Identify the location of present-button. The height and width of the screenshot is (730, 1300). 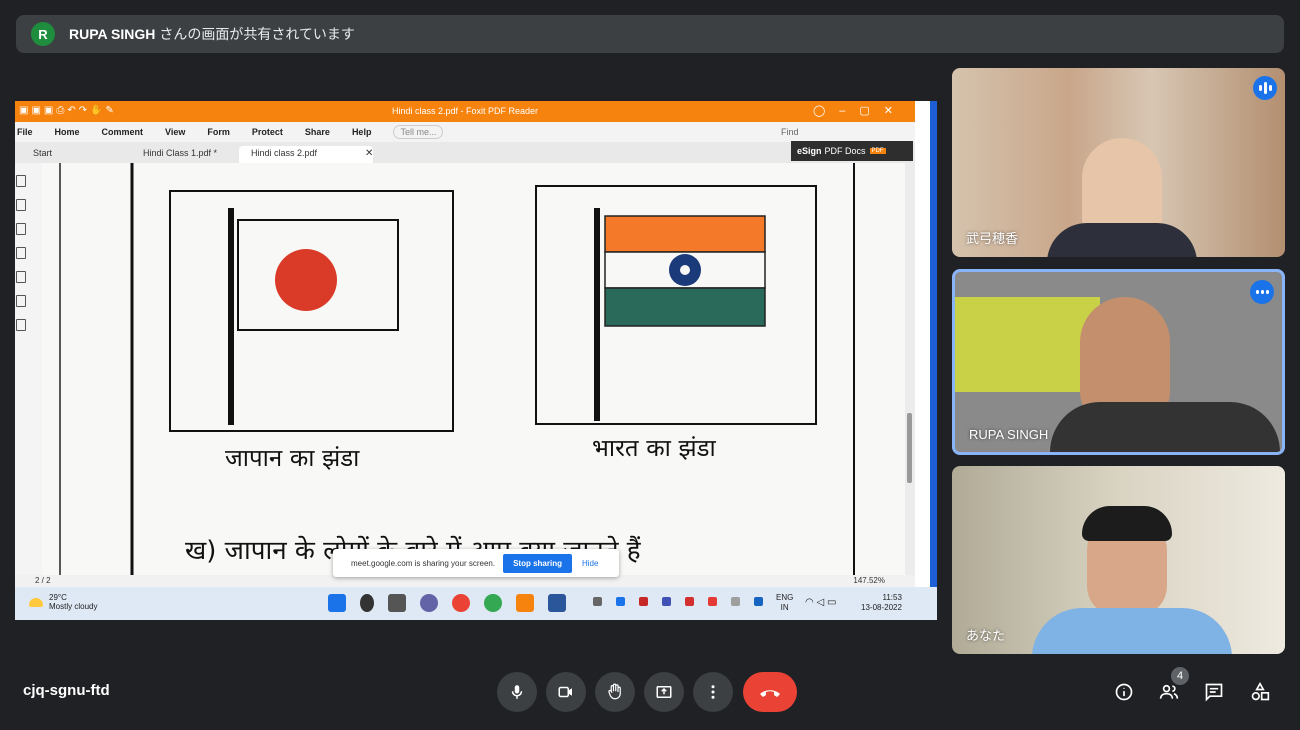
(664, 692).